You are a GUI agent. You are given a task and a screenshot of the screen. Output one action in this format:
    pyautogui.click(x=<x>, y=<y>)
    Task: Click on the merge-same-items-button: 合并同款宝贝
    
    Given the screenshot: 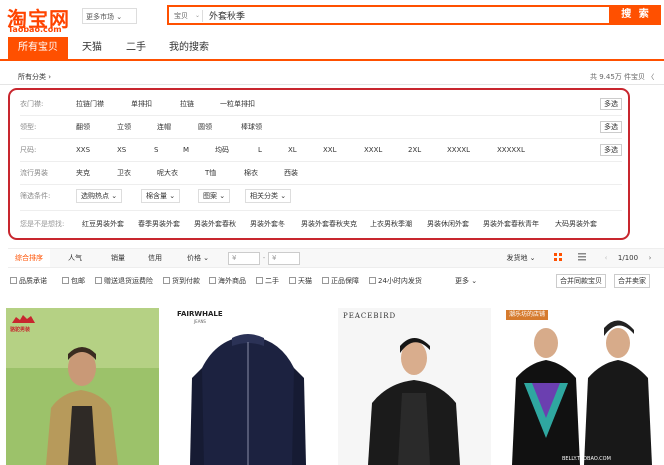 What is the action you would take?
    pyautogui.click(x=581, y=281)
    